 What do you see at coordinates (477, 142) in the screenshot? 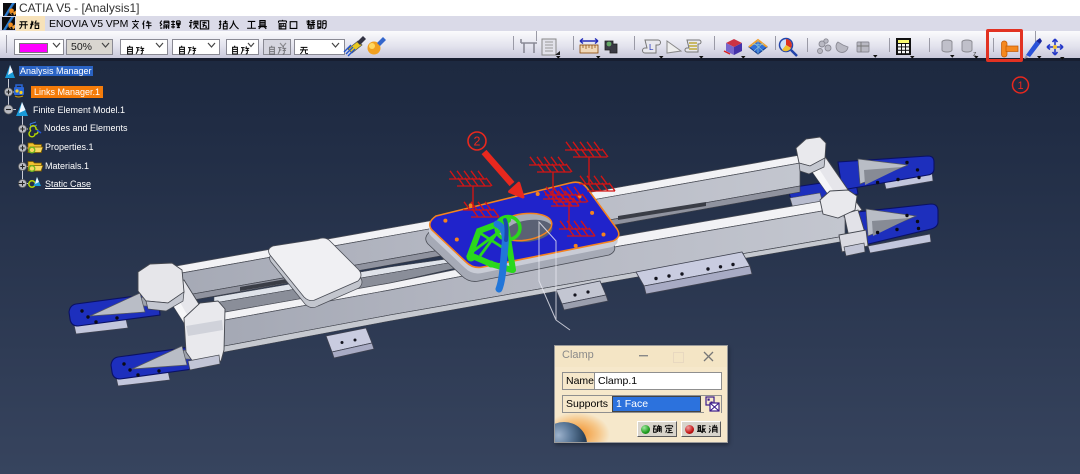
I see `svg-text: 2` at bounding box center [477, 142].